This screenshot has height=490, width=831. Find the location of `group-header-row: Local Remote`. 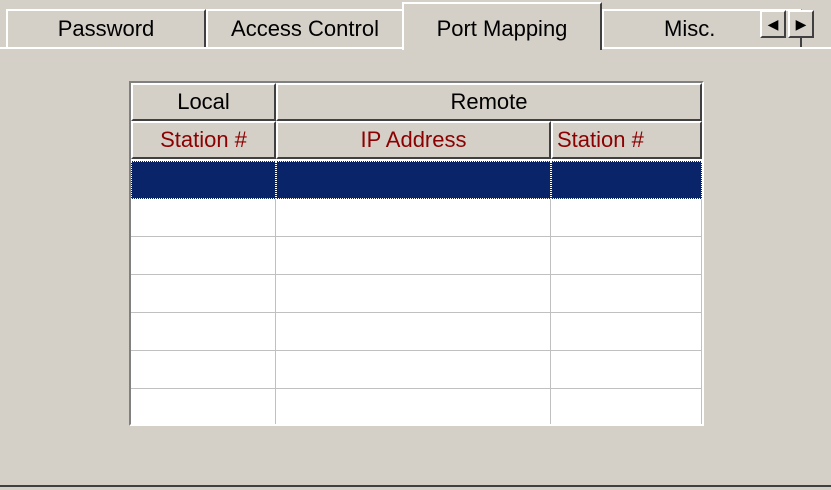

group-header-row: Local Remote is located at coordinates (416, 102).